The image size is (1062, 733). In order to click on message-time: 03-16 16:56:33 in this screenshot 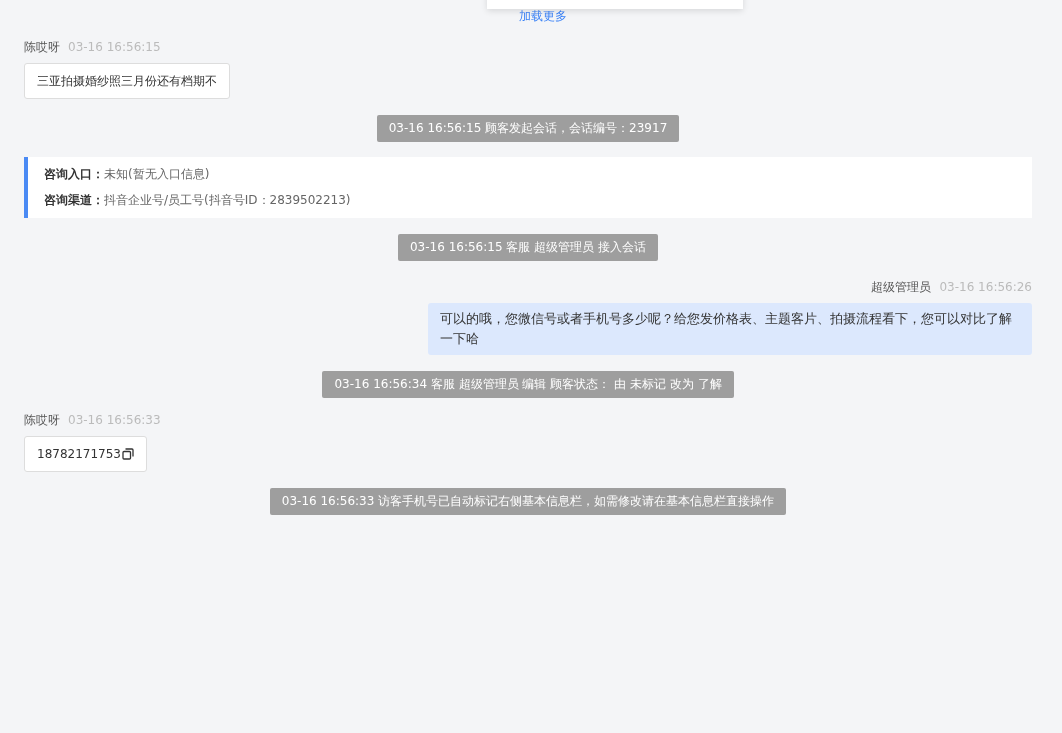, I will do `click(114, 420)`.